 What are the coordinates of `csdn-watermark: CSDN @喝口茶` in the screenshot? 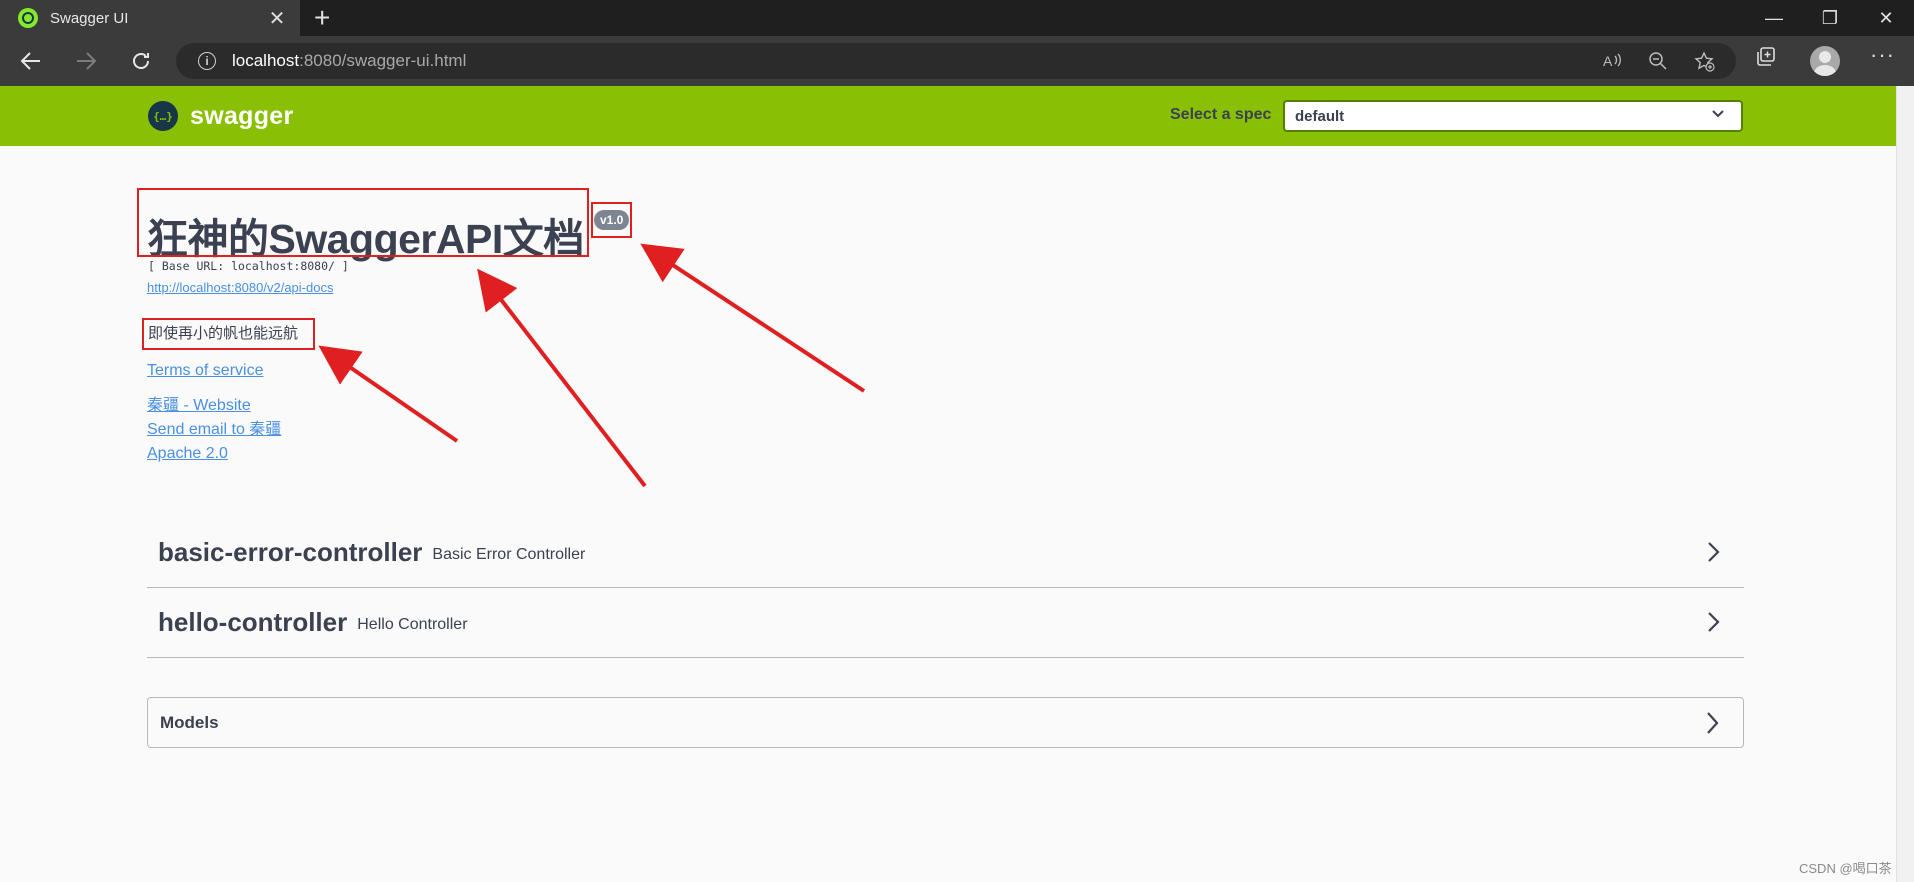 It's located at (1845, 868).